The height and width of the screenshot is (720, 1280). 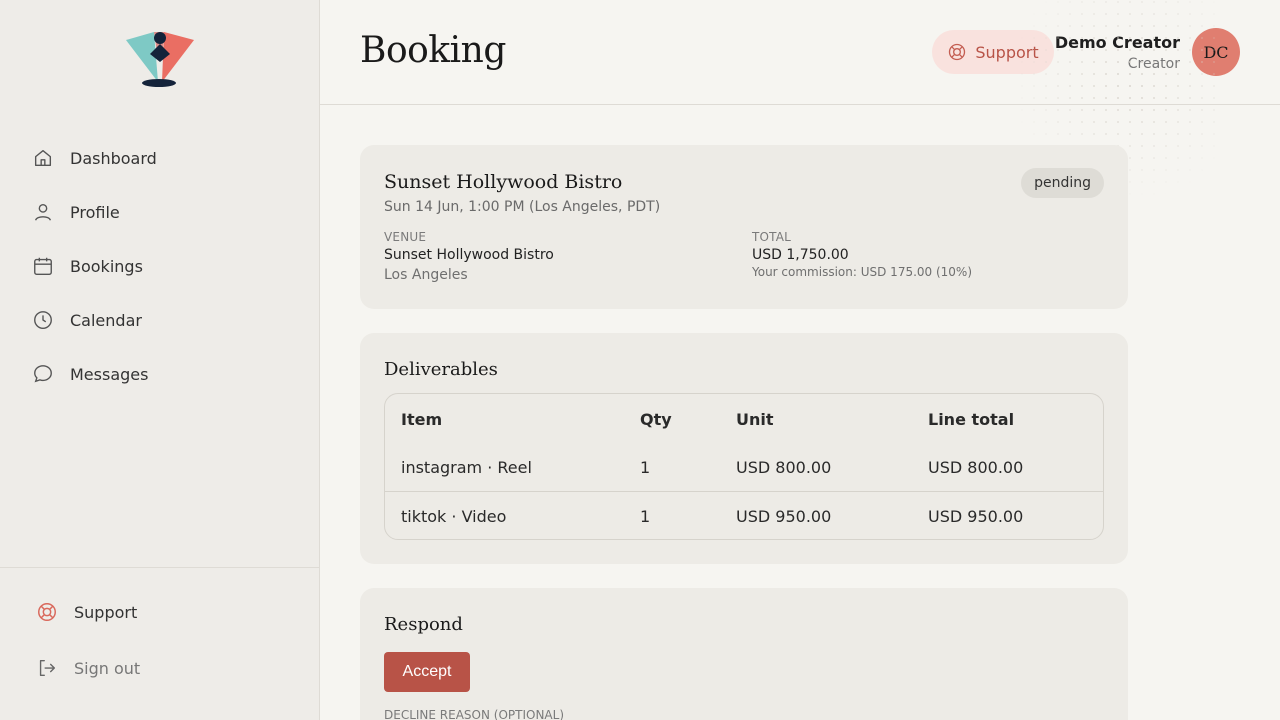 I want to click on commission-text: Your commission: USD 175.00 (10%), so click(x=862, y=272).